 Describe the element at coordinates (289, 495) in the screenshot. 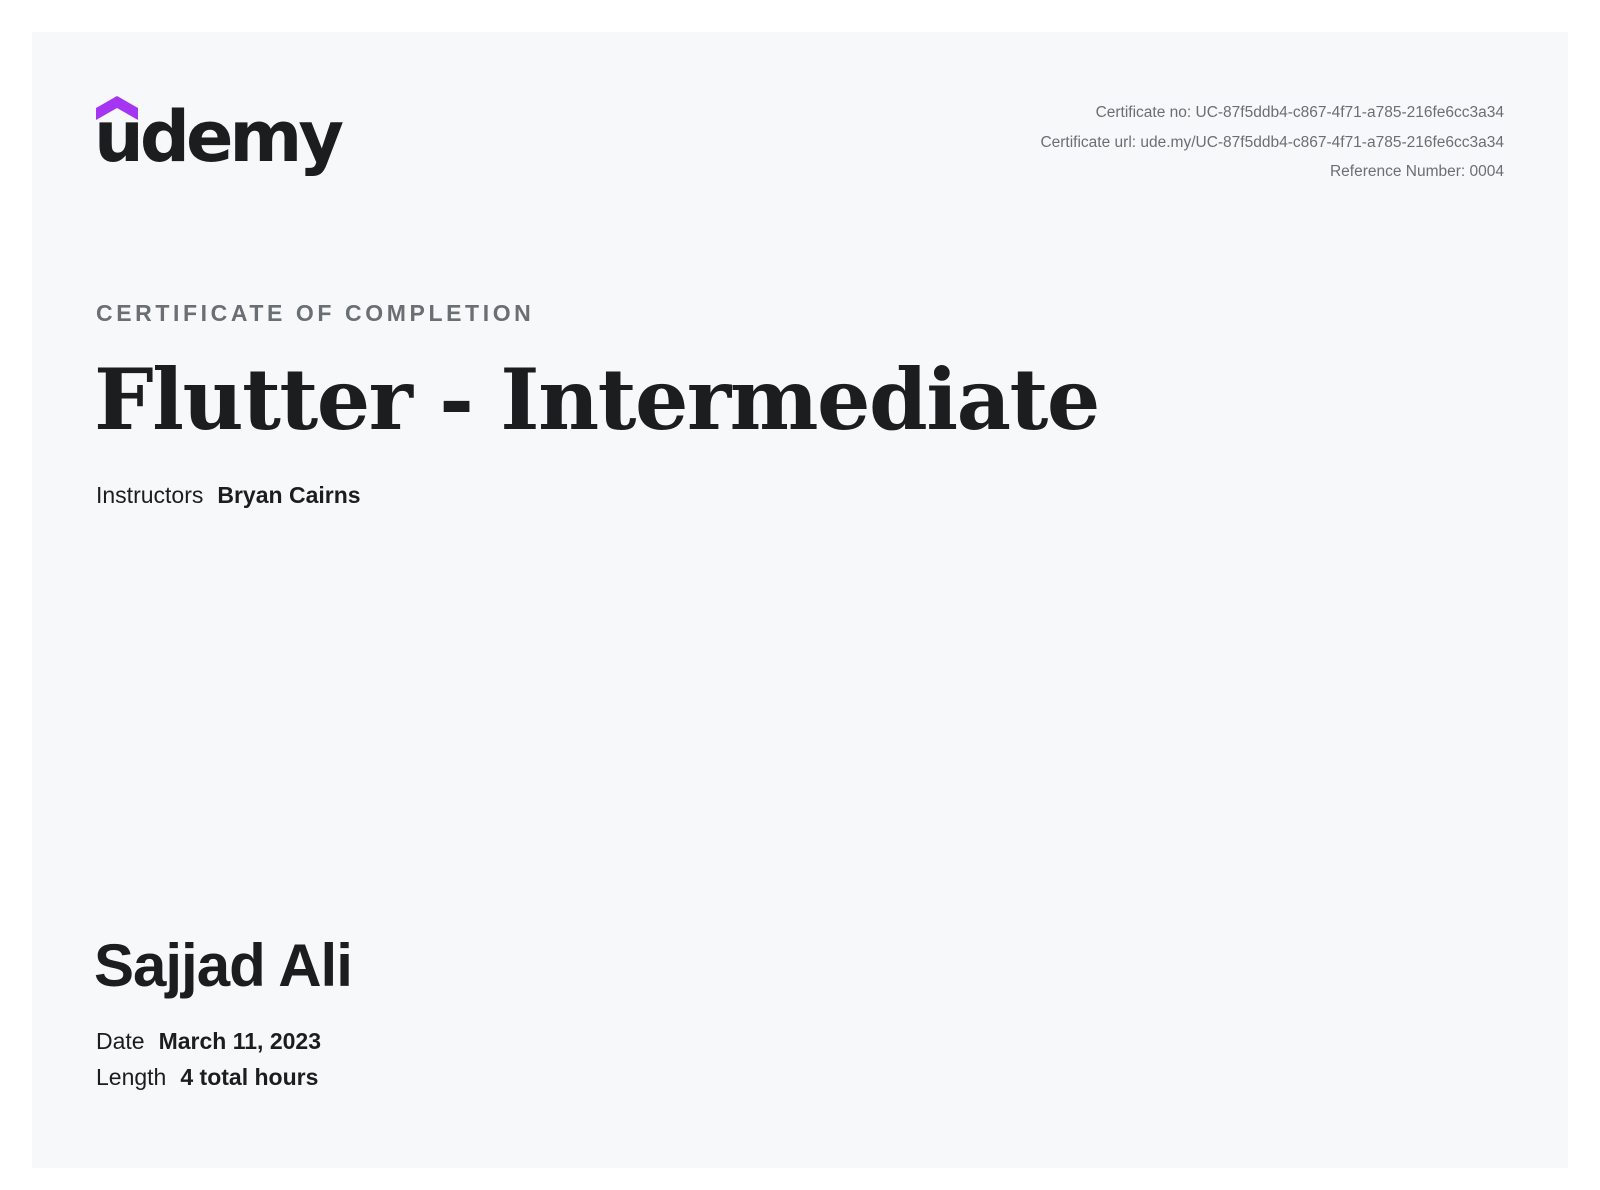

I see `instructor-name: Bryan Cairns` at that location.